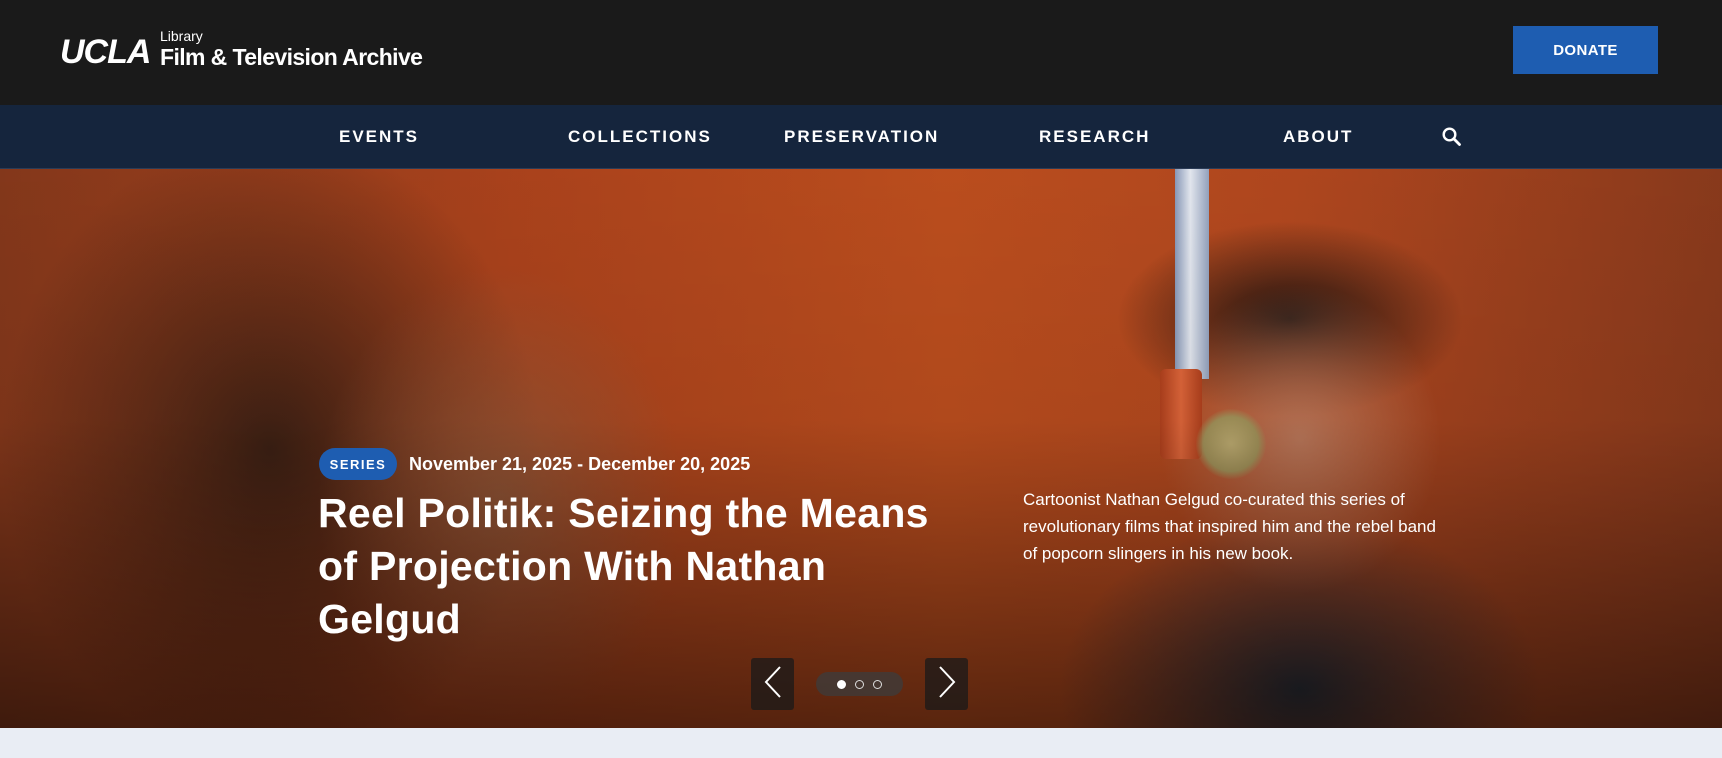 Image resolution: width=1722 pixels, height=758 pixels. Describe the element at coordinates (1318, 137) in the screenshot. I see `nav-item-about: ABOUT` at that location.